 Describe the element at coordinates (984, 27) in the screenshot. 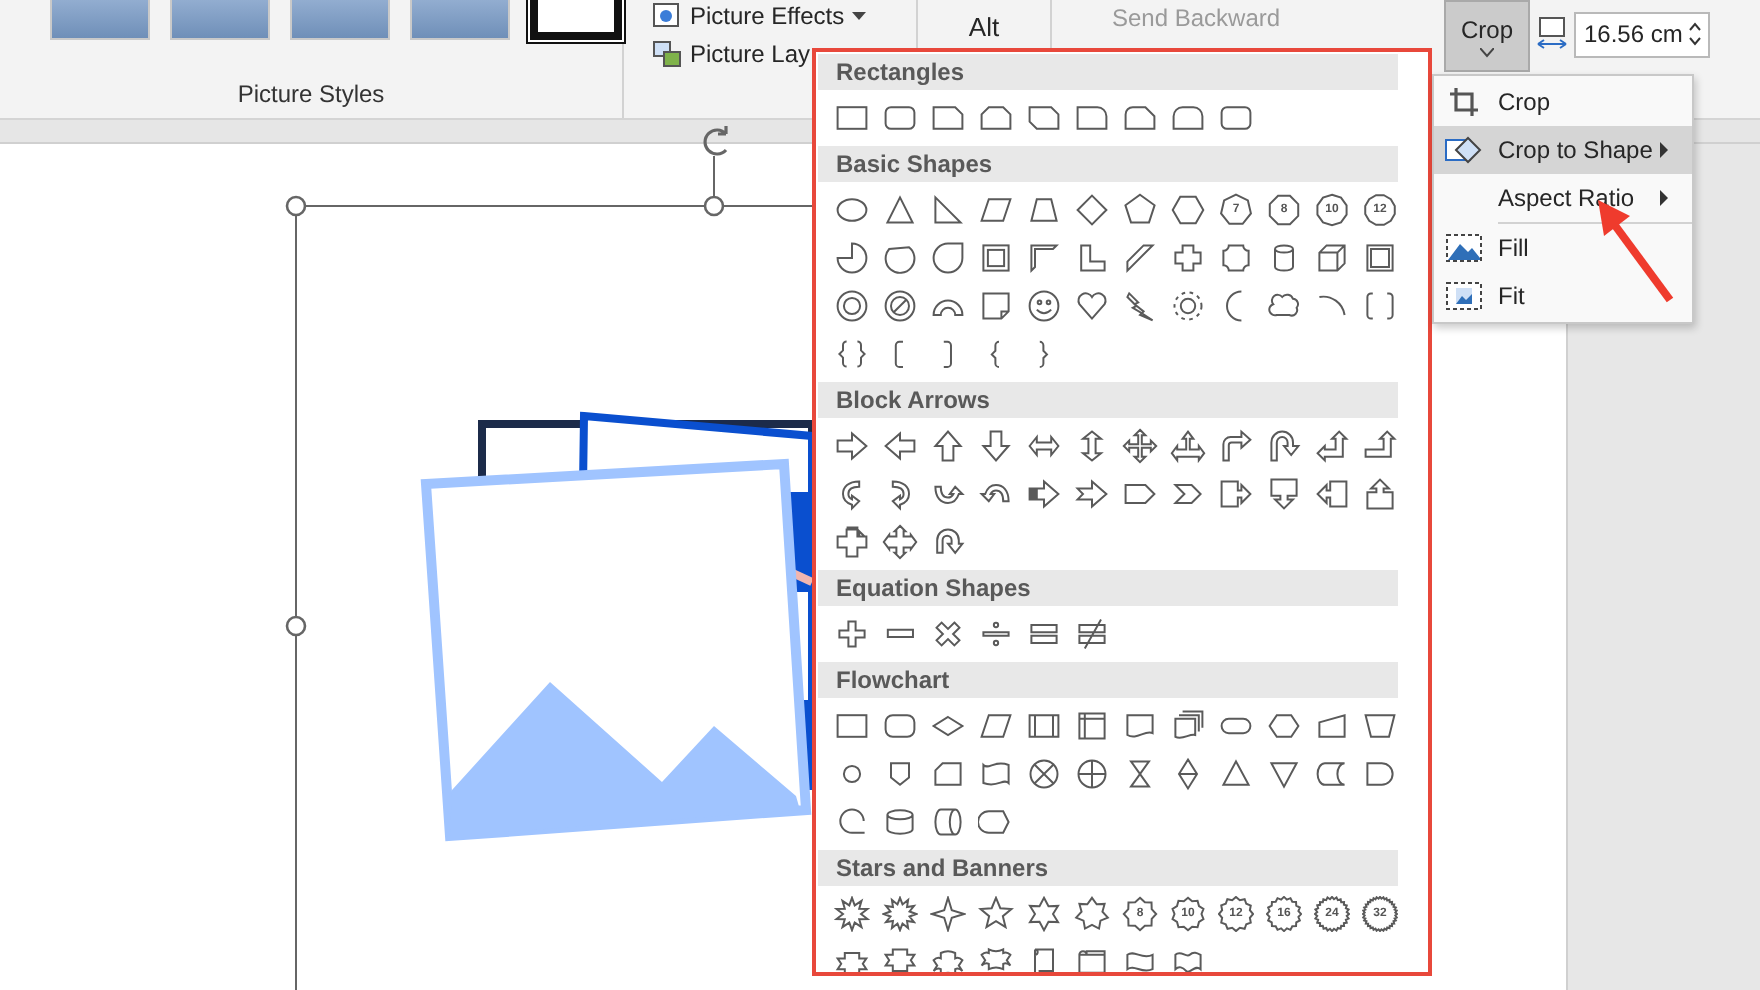

I see `alt-text-button: Alt` at that location.